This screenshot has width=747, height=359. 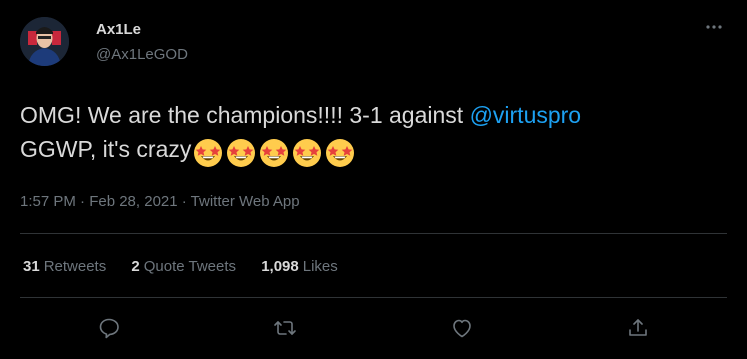 I want to click on like-icon, so click(x=462, y=328).